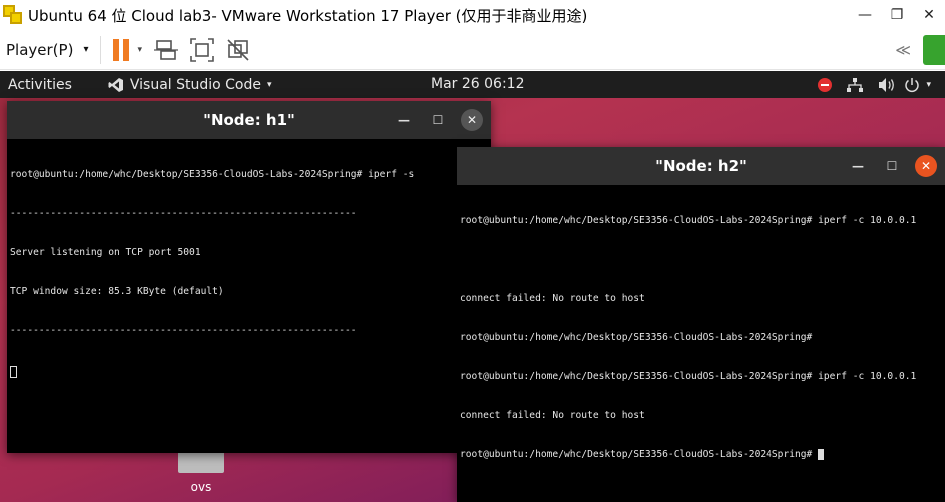 Image resolution: width=945 pixels, height=502 pixels. I want to click on terminal-title: "Node: h2", so click(701, 166).